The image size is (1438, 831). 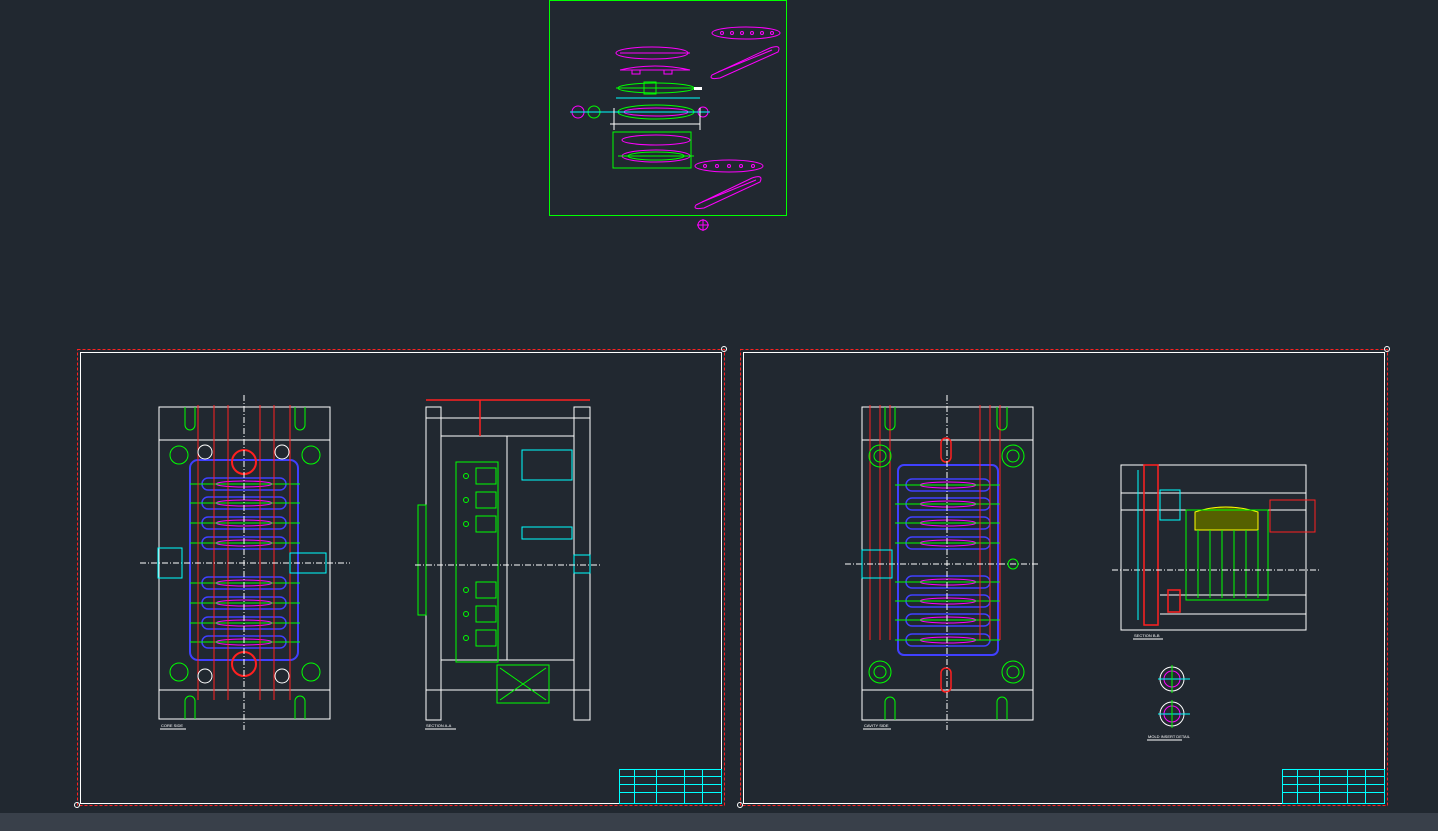 What do you see at coordinates (1216, 552) in the screenshot?
I see `section-b-b-view: SECTION B-B` at bounding box center [1216, 552].